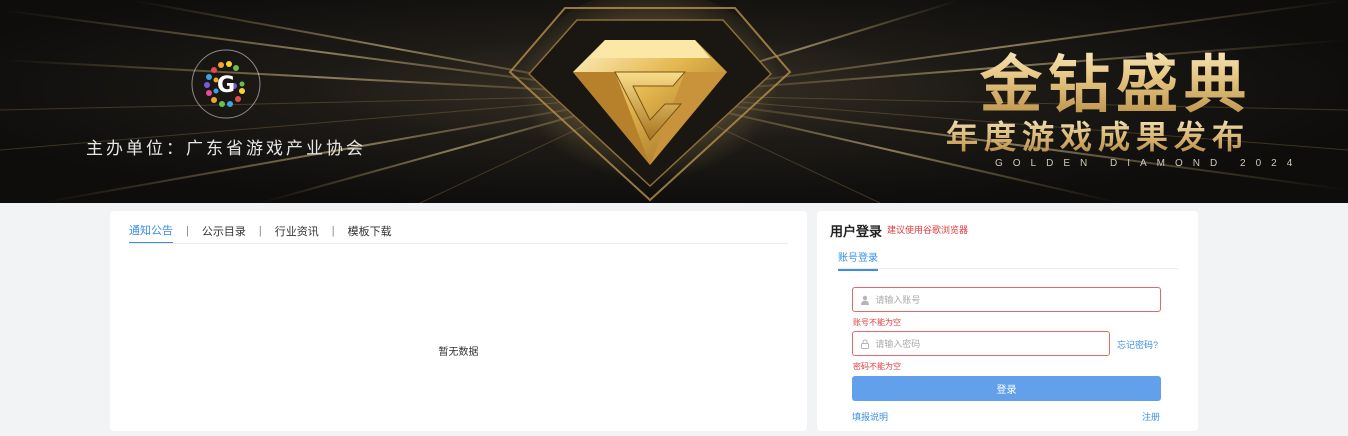 This screenshot has width=1348, height=436. I want to click on register-link: 注册, so click(1151, 416).